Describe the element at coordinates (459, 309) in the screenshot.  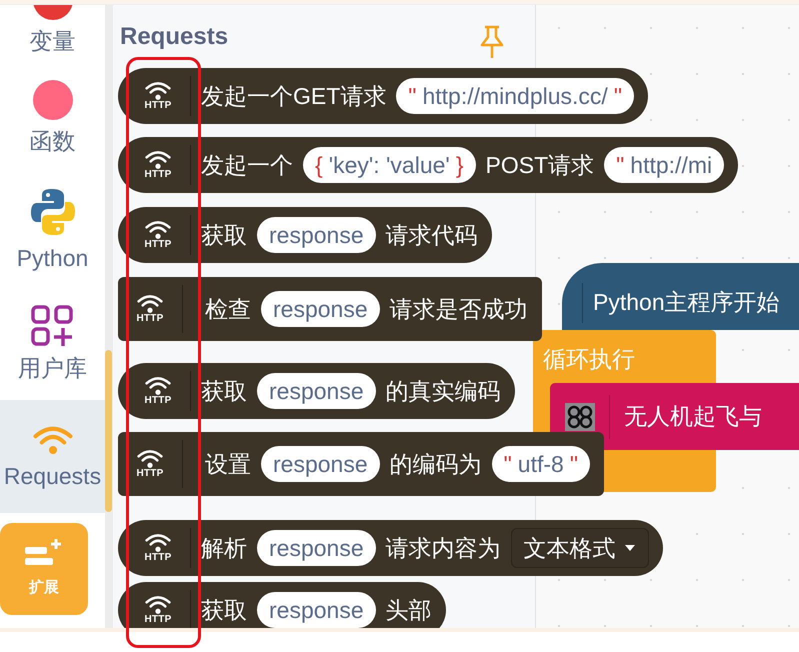
I see `block-label: 请求是否成功` at that location.